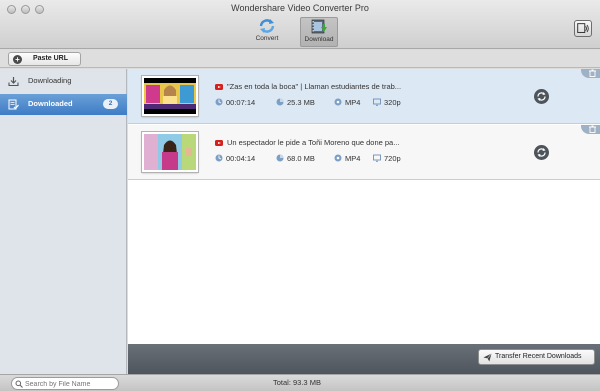 The image size is (600, 391). What do you see at coordinates (70, 384) in the screenshot?
I see `search-input` at bounding box center [70, 384].